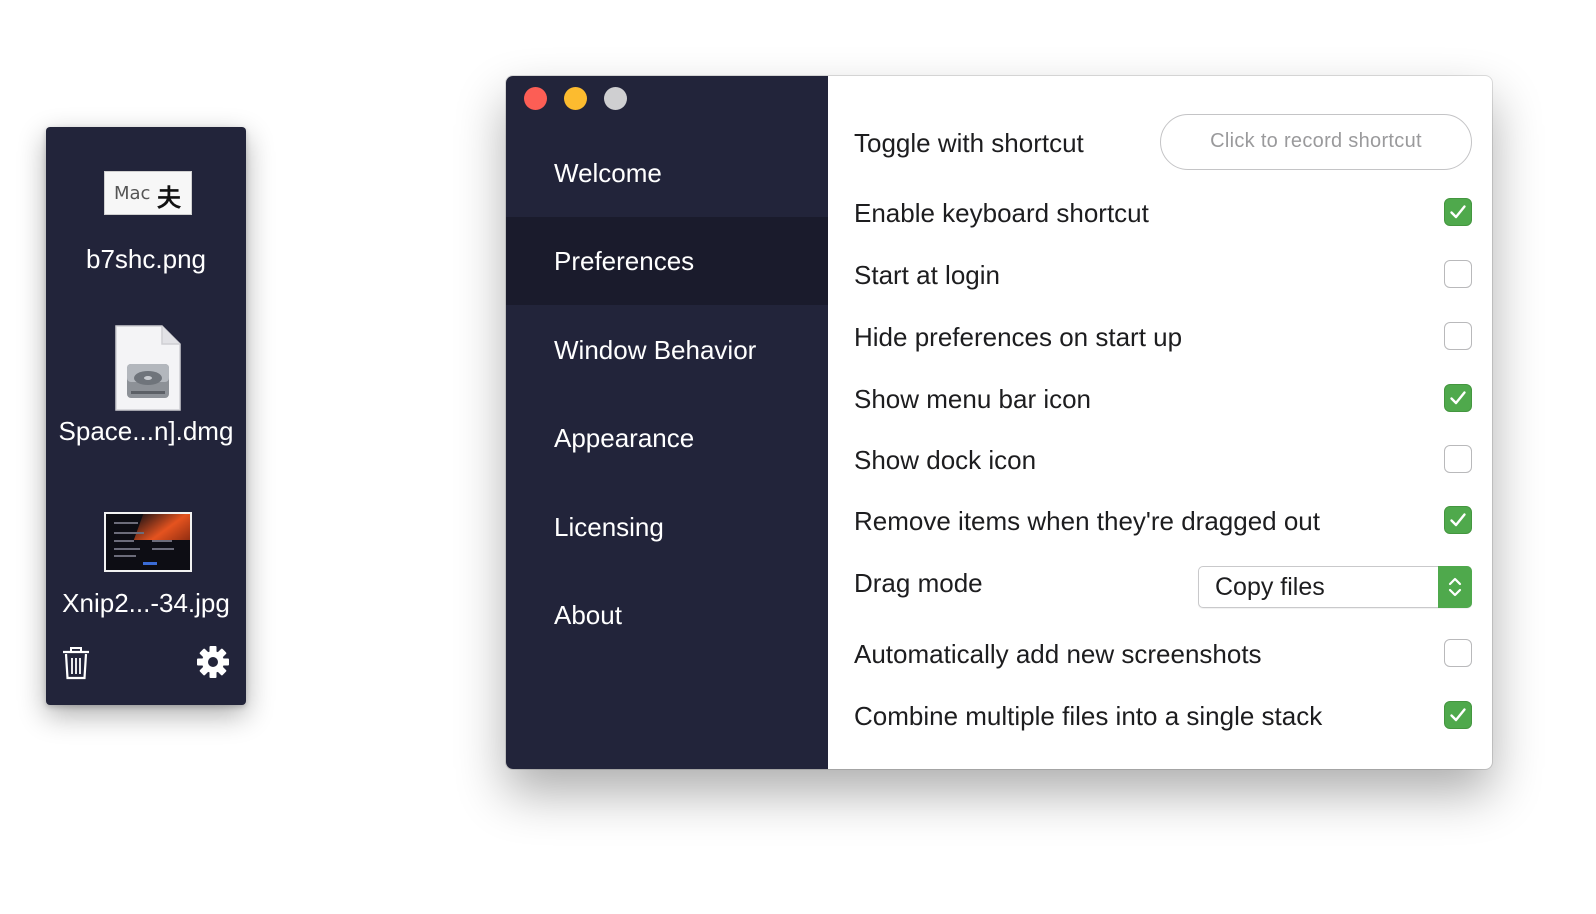 The image size is (1596, 914). I want to click on show-menu-bar-icon-checkbox, so click(1458, 398).